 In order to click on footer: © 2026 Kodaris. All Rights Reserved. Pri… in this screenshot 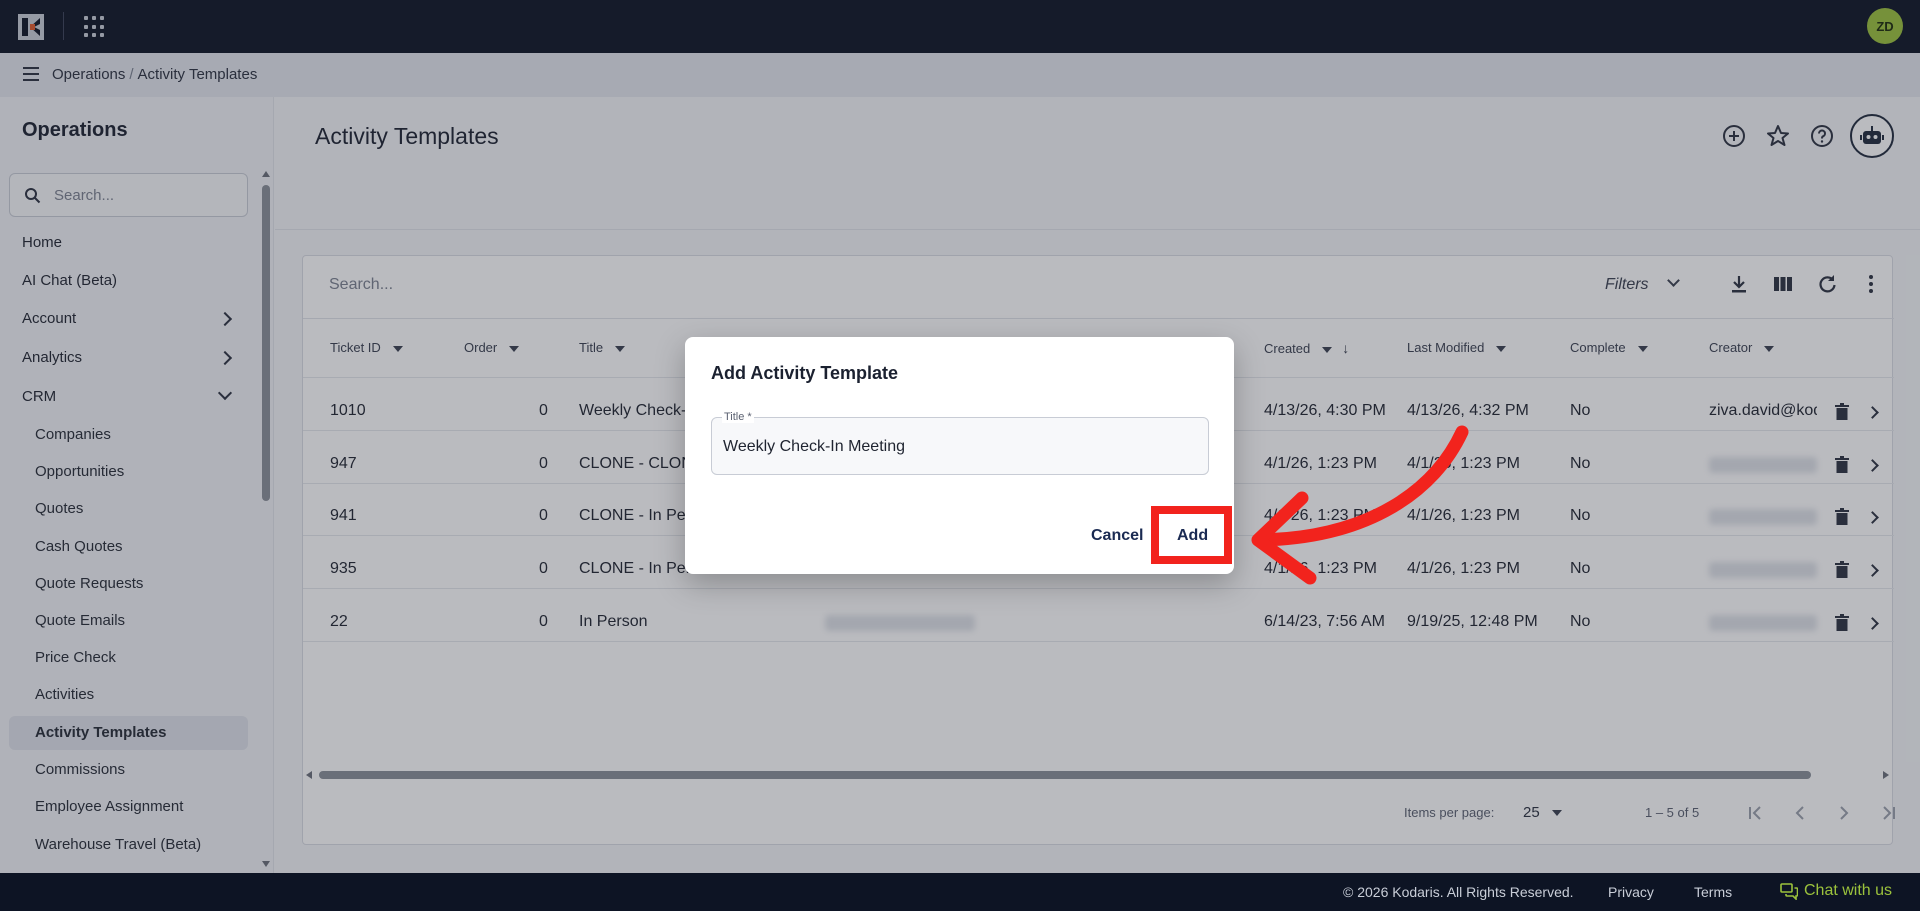, I will do `click(960, 892)`.